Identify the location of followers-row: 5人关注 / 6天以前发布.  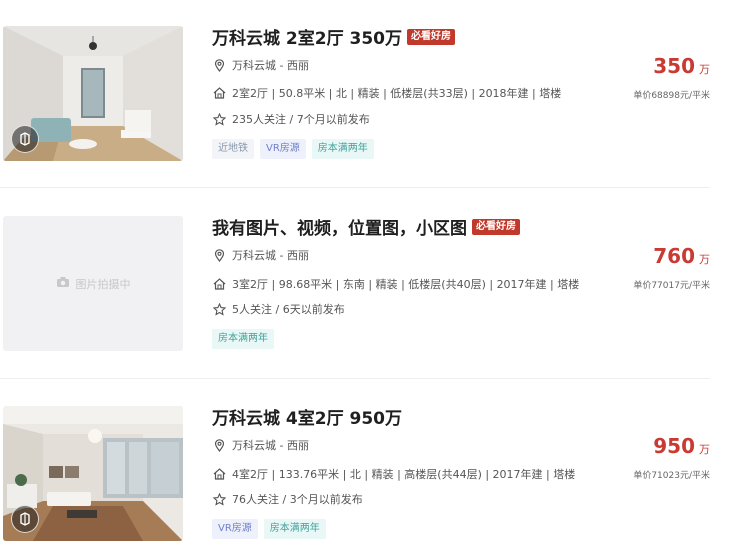
(278, 309).